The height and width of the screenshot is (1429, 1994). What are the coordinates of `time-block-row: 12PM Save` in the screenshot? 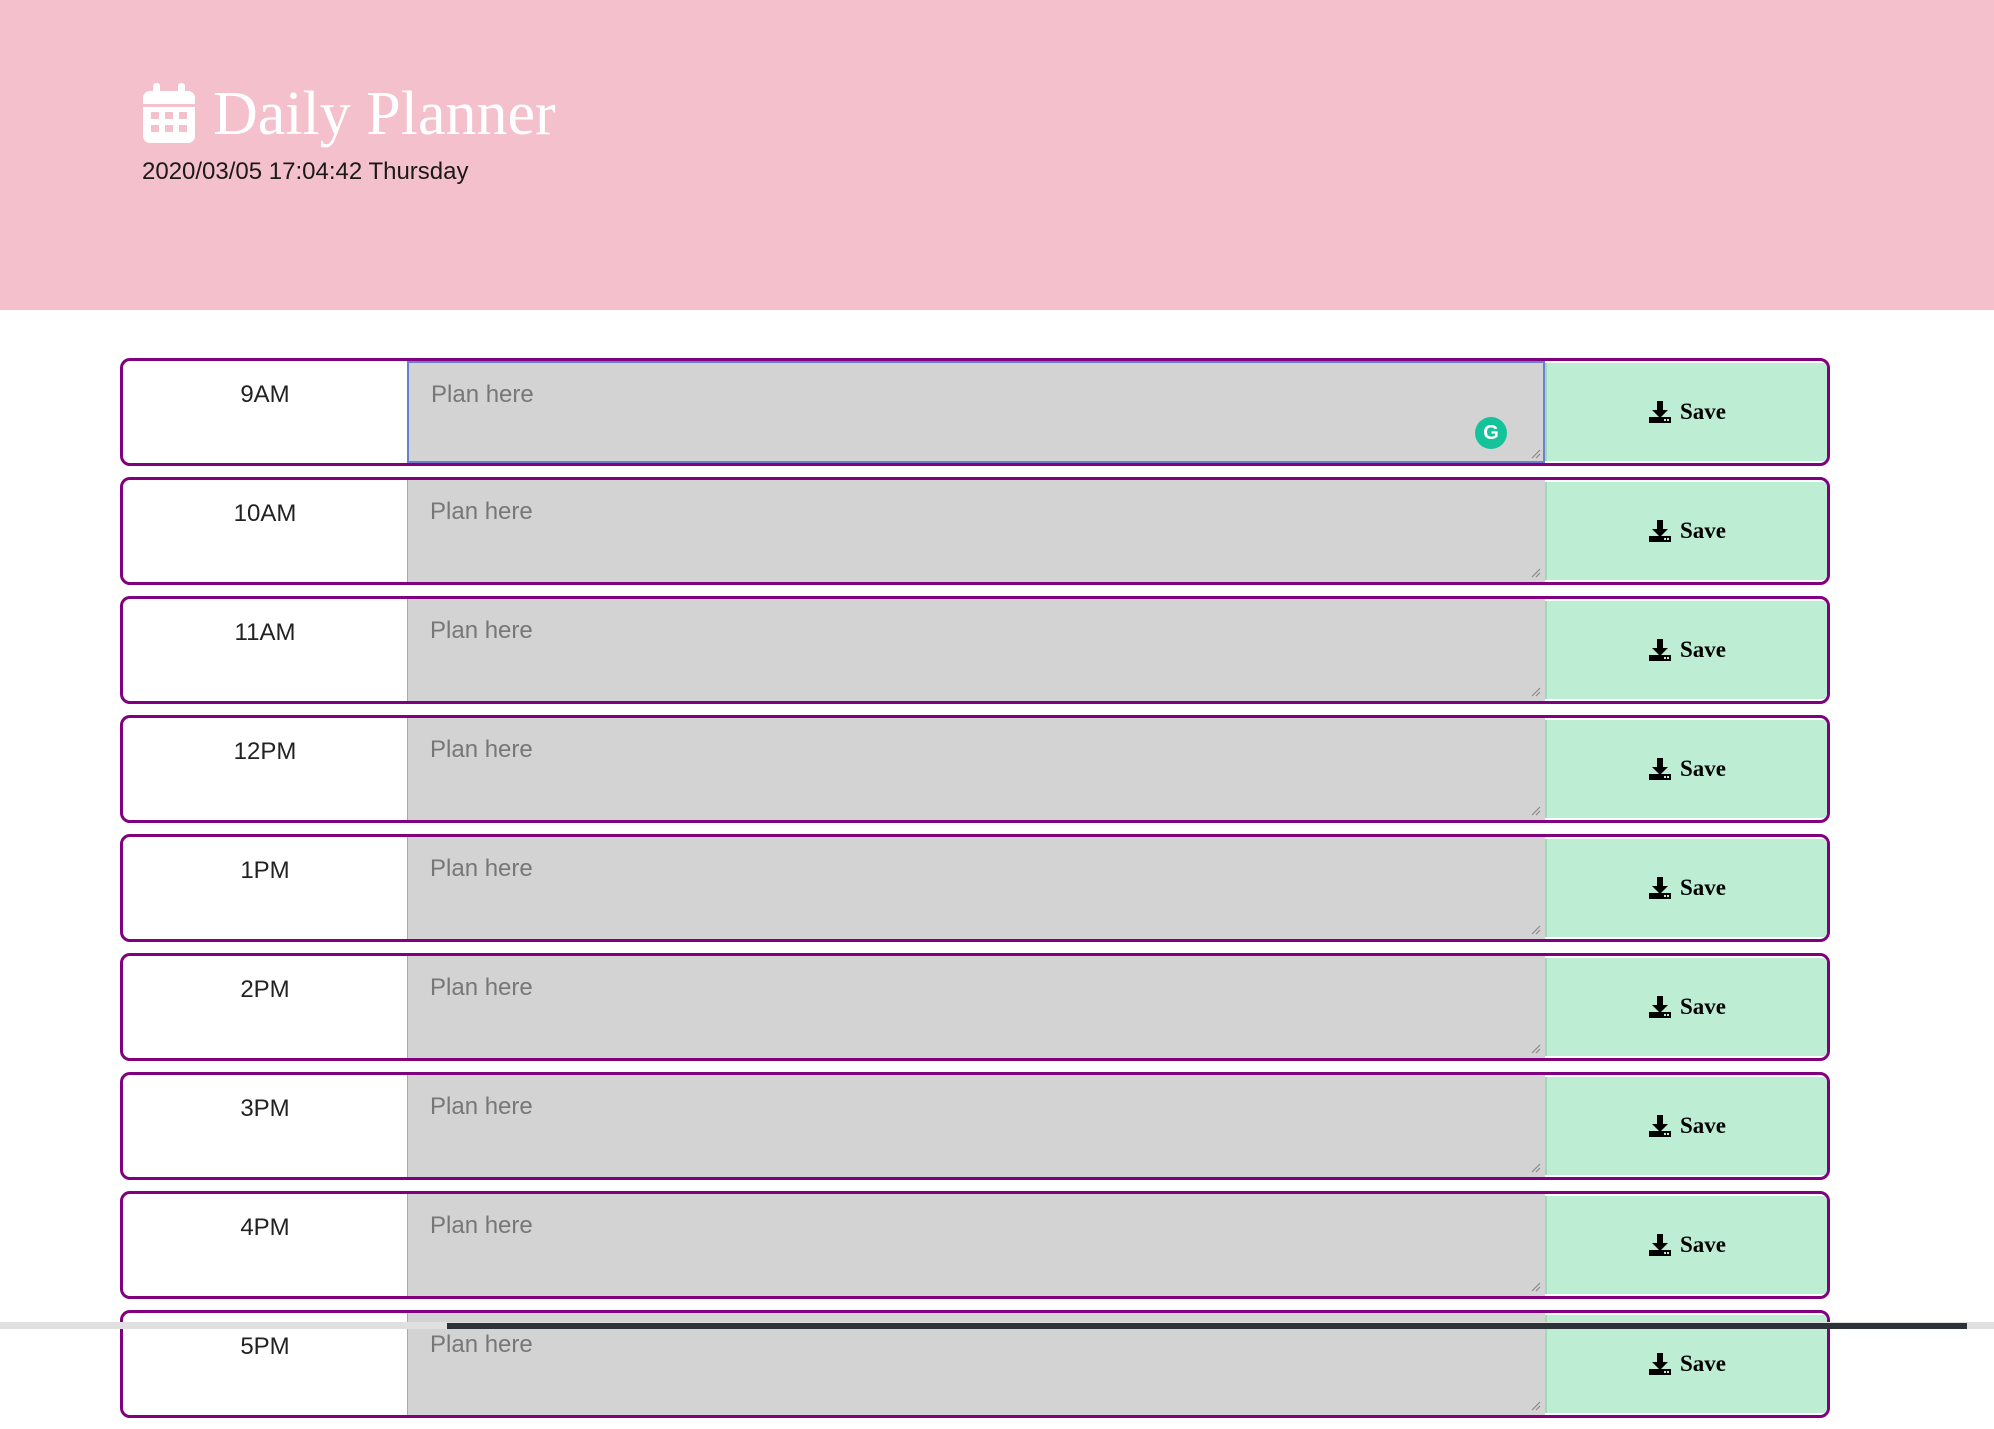 It's located at (975, 769).